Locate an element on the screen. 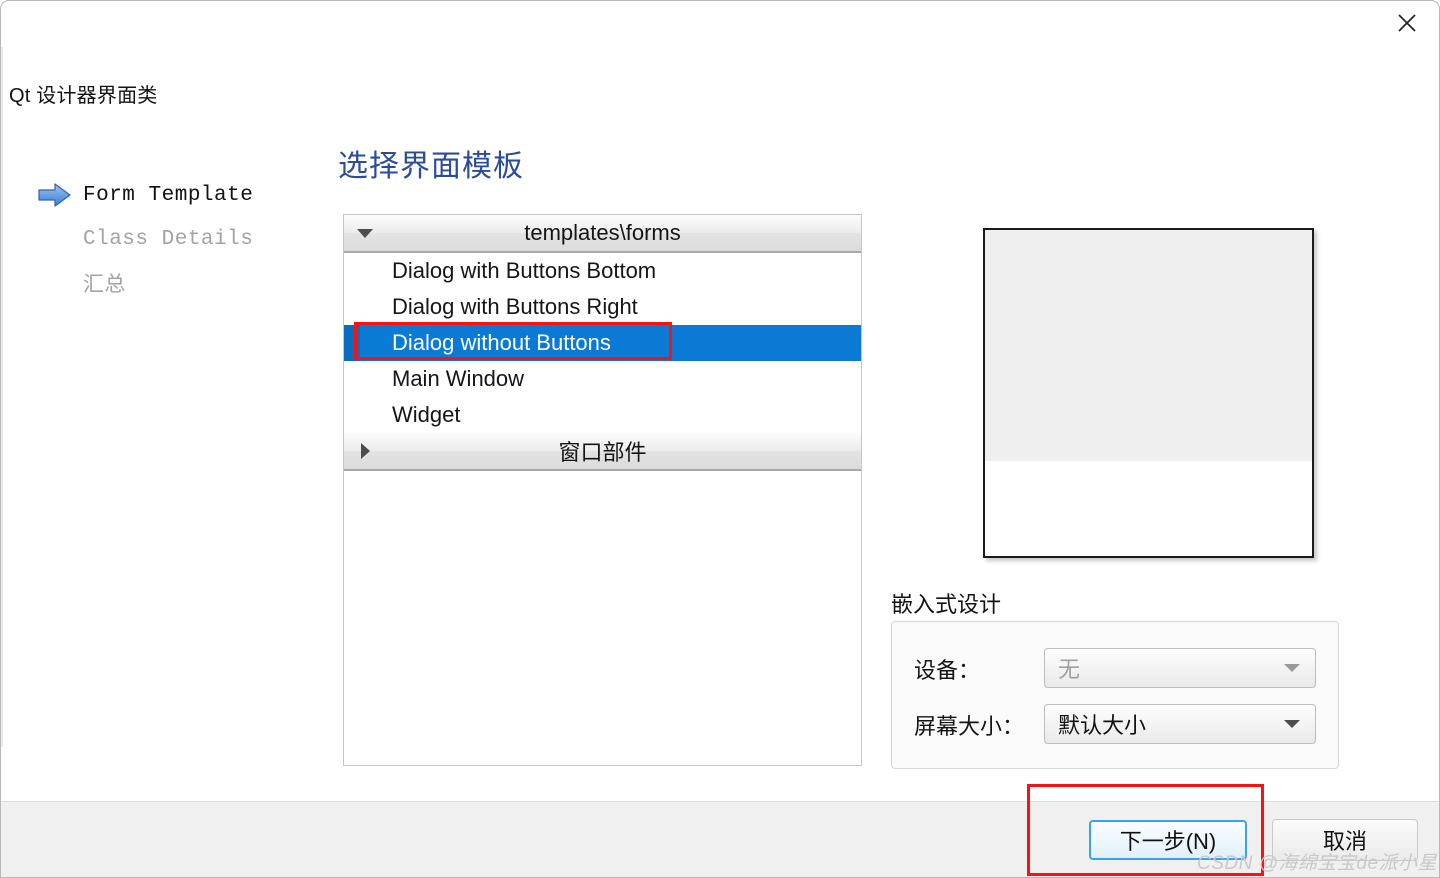  tree-group-header-widgets: 窗口部件 is located at coordinates (602, 452).